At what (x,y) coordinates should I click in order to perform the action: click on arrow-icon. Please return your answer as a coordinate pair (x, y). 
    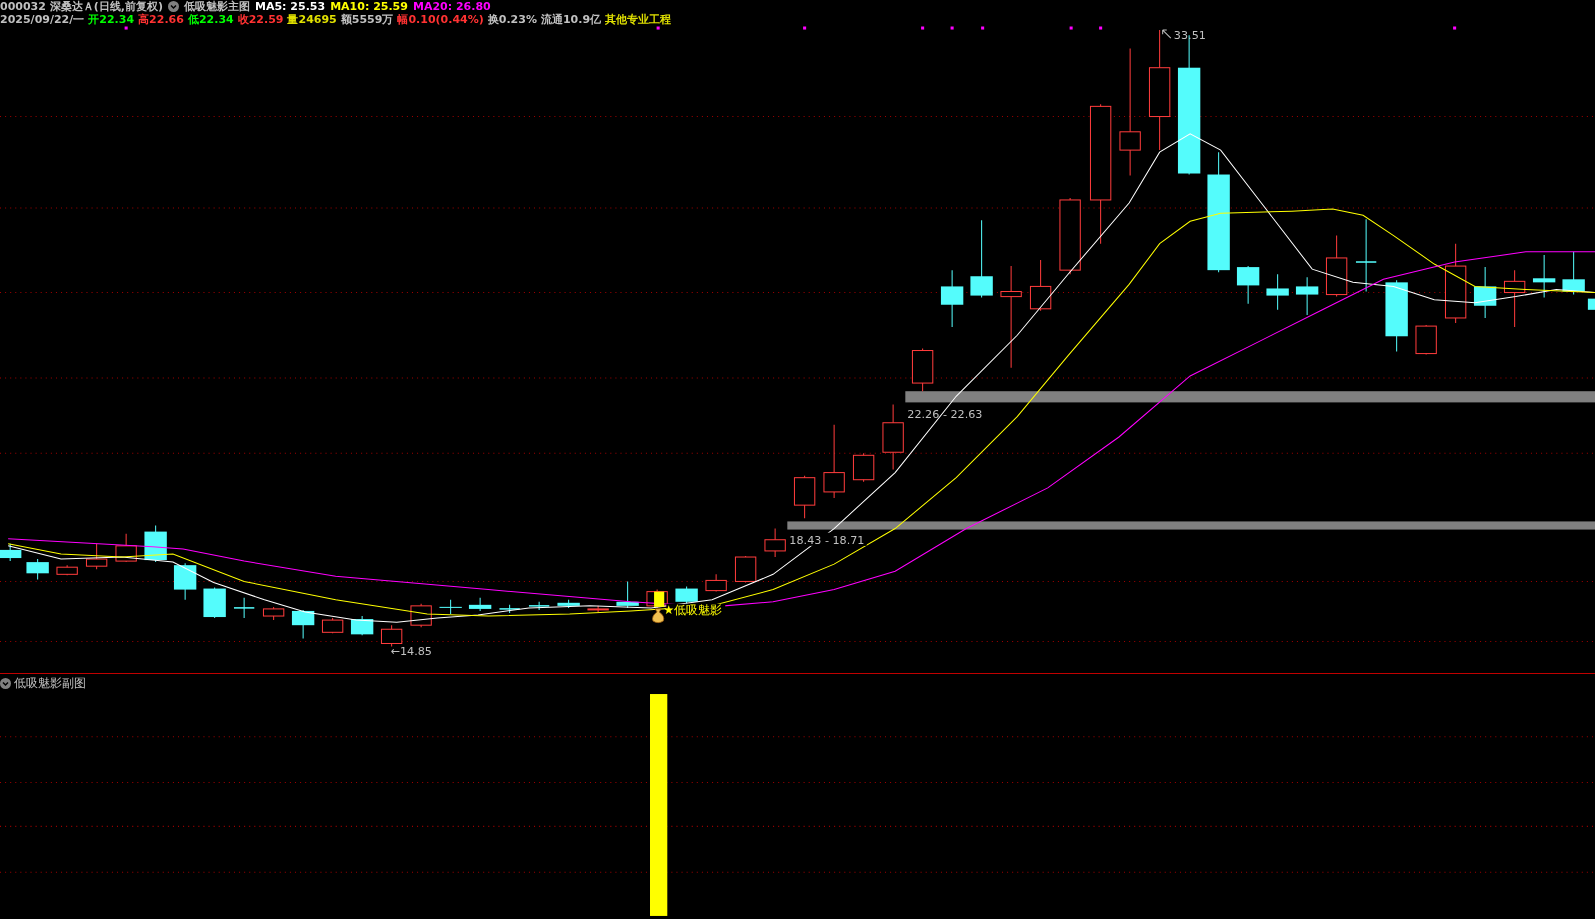
    Looking at the image, I should click on (1167, 34).